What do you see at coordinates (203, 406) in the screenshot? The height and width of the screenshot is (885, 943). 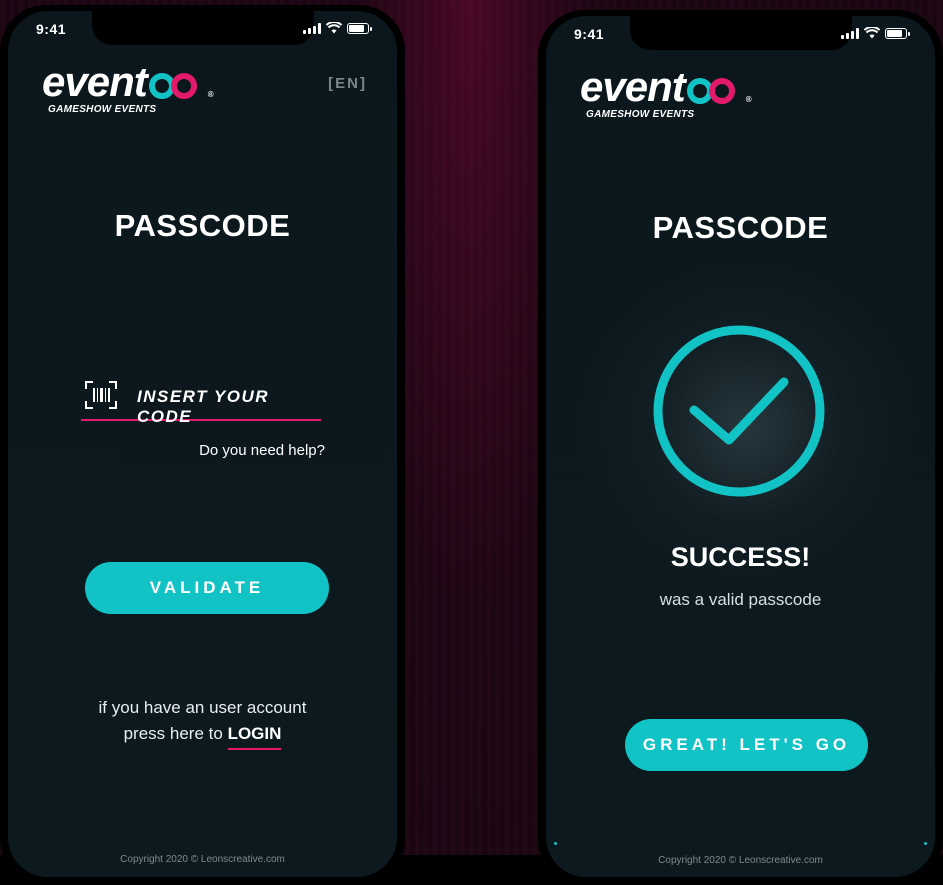 I see `passcode-placeholder: INSERT YOUR CODE` at bounding box center [203, 406].